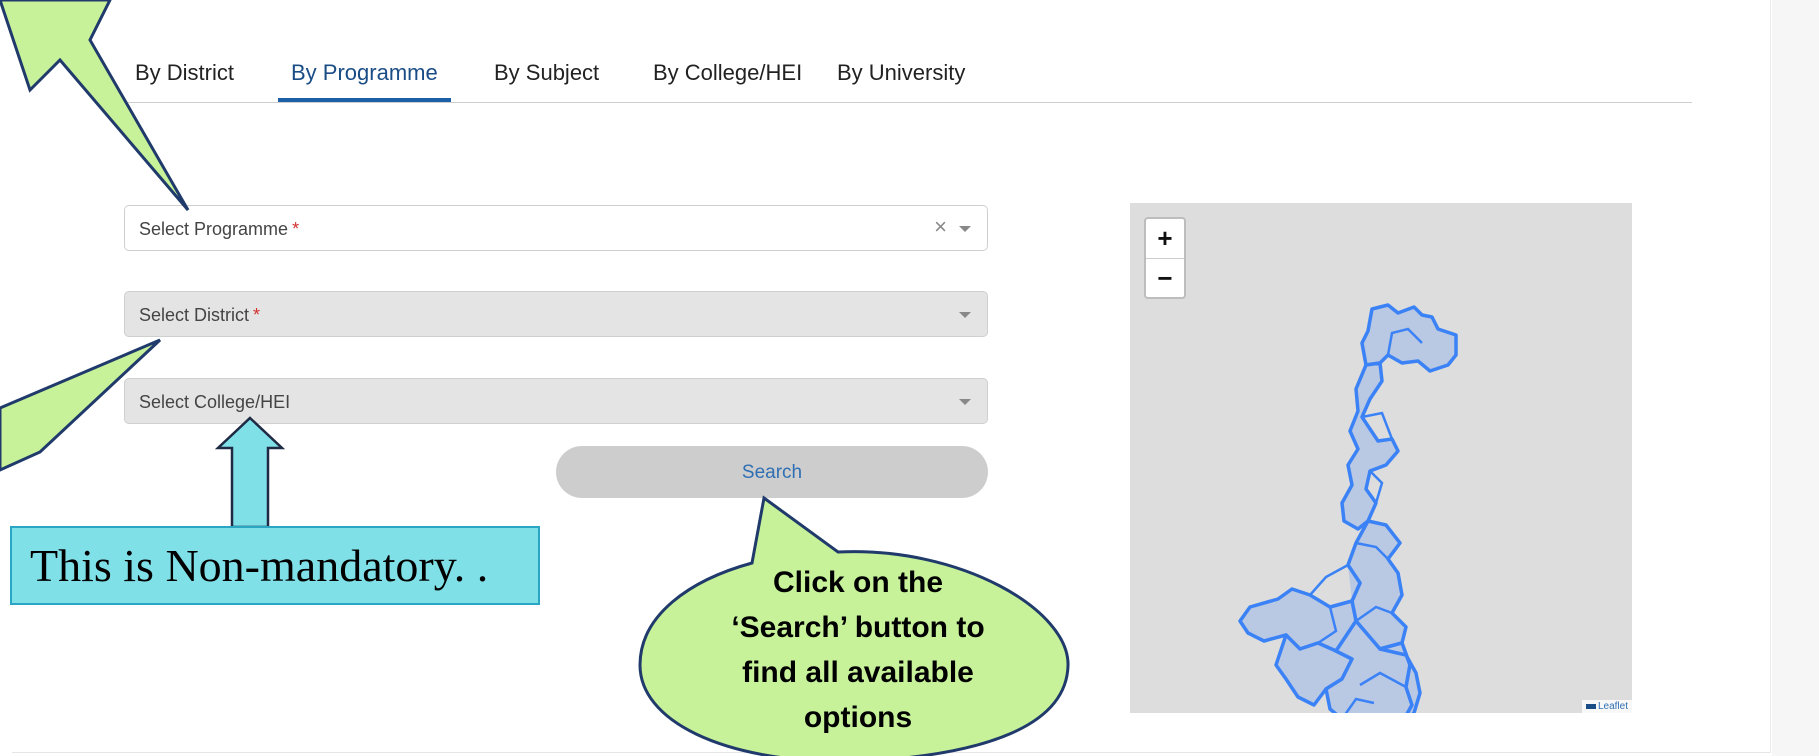  Describe the element at coordinates (81, 405) in the screenshot. I see `callout-pointer-district` at that location.